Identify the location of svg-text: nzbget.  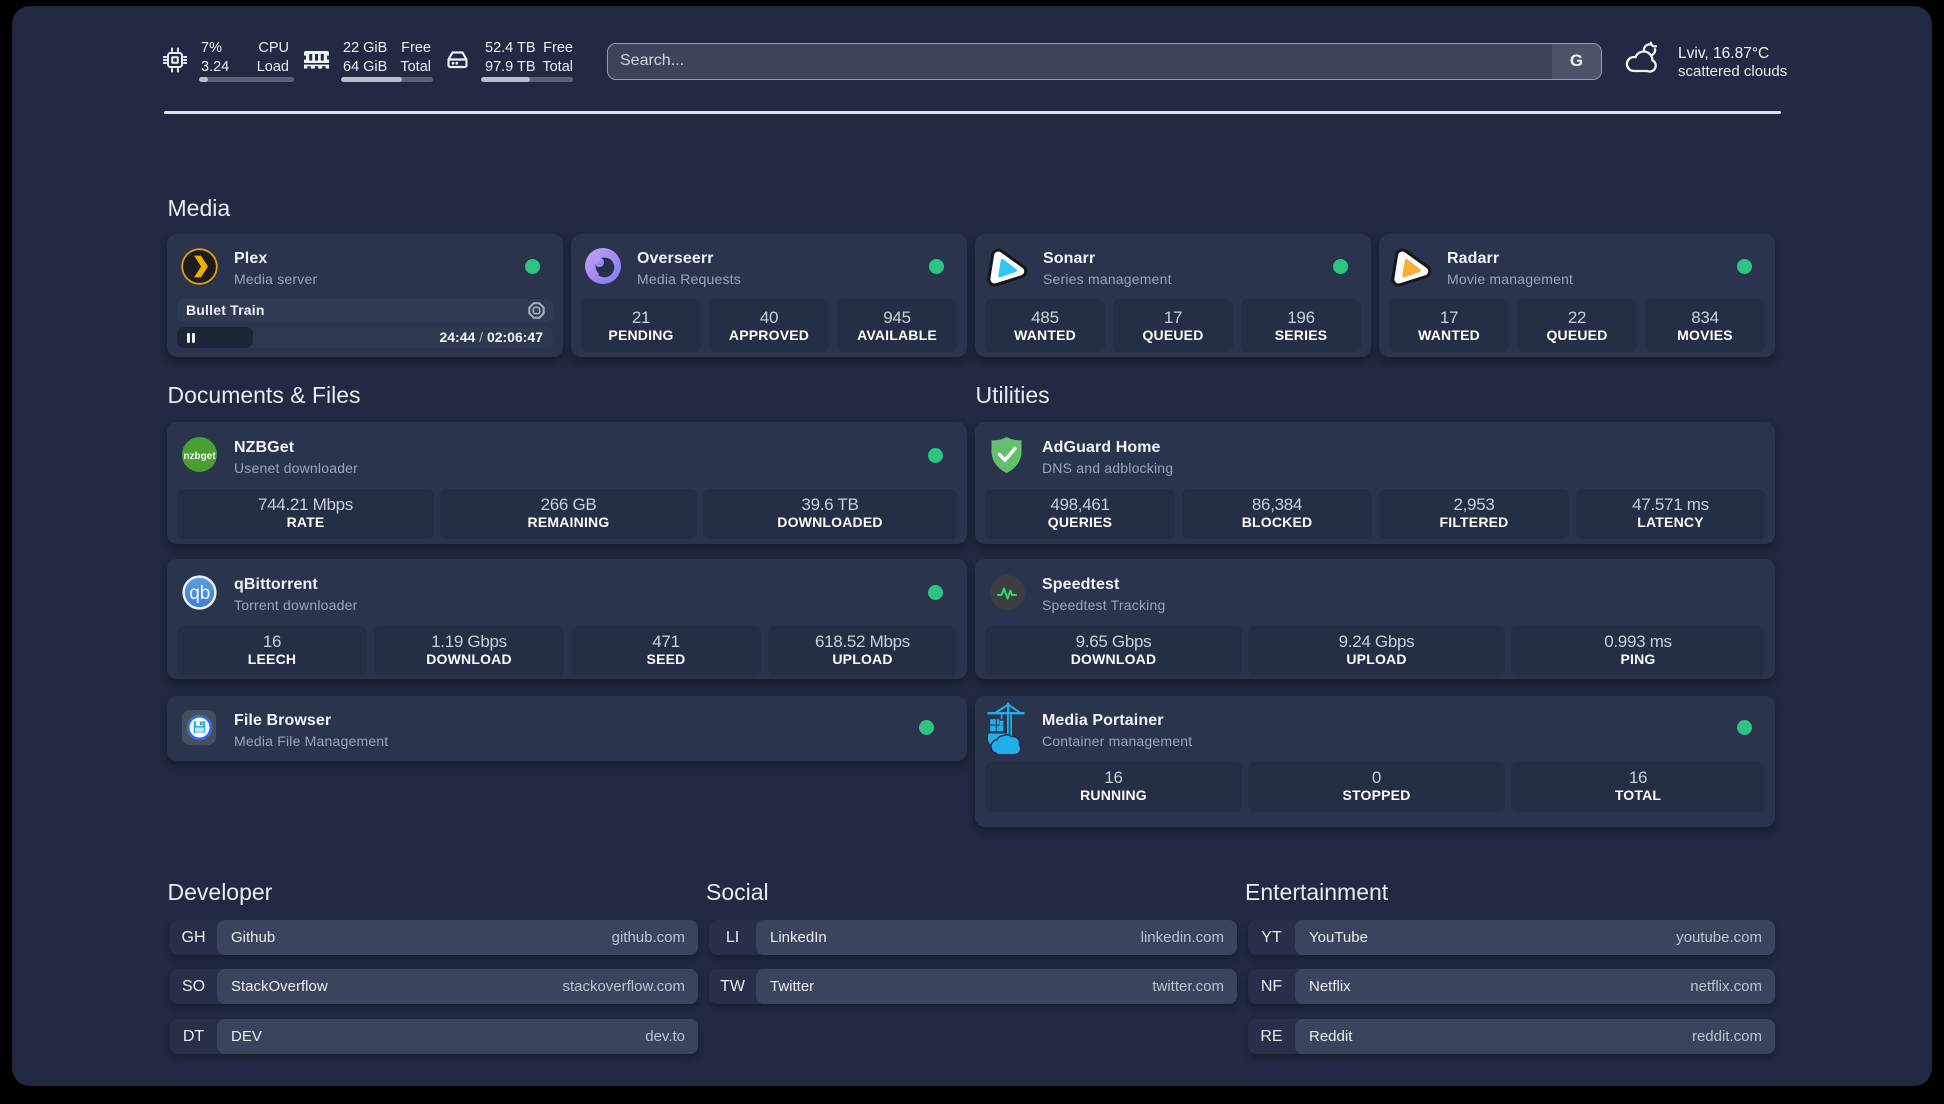
(200, 456).